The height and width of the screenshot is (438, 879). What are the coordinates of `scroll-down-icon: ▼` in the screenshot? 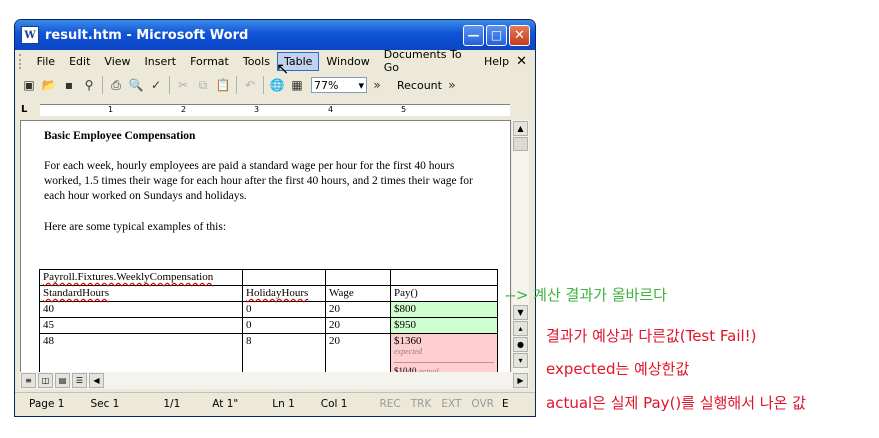 It's located at (520, 312).